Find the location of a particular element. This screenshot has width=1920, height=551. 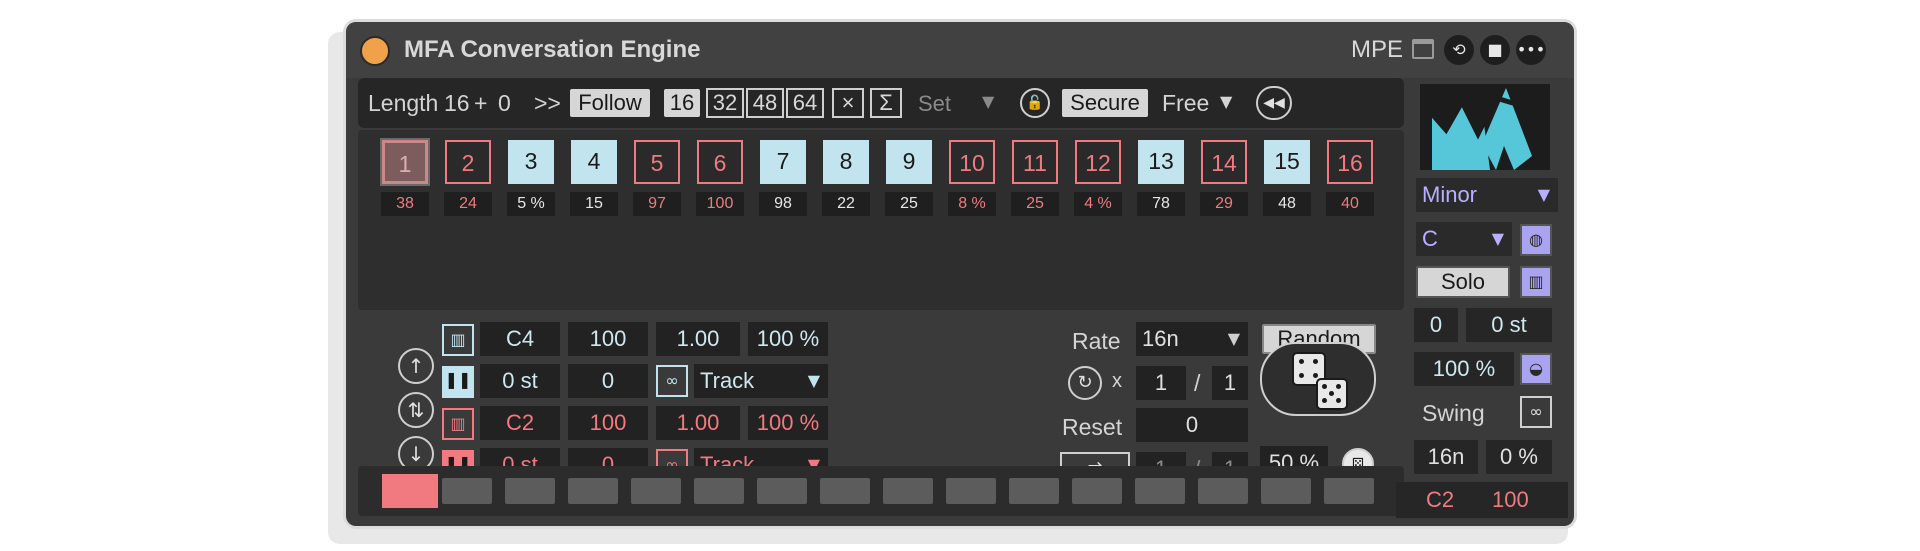

scale-transpose: 0 st is located at coordinates (1509, 325).